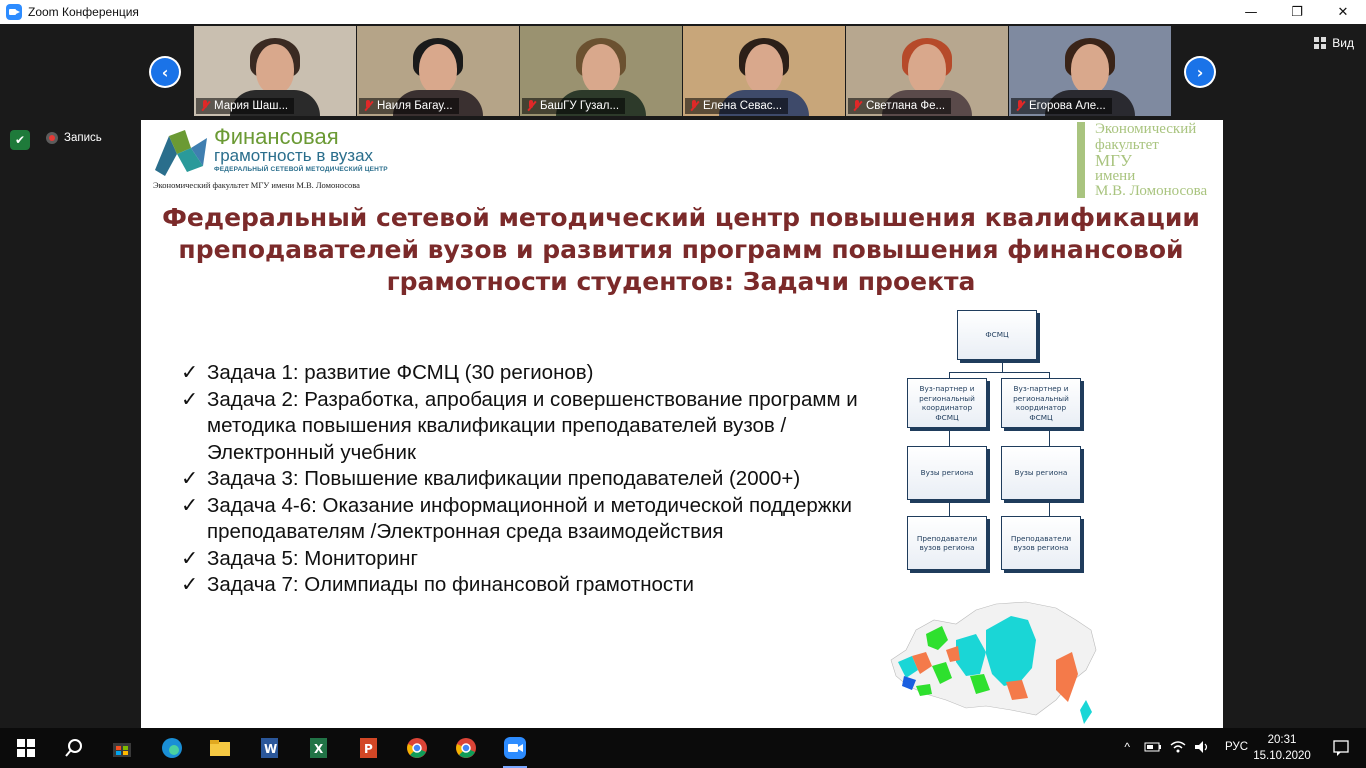  What do you see at coordinates (997, 335) in the screenshot?
I see `org-root-box: ФСМЦ` at bounding box center [997, 335].